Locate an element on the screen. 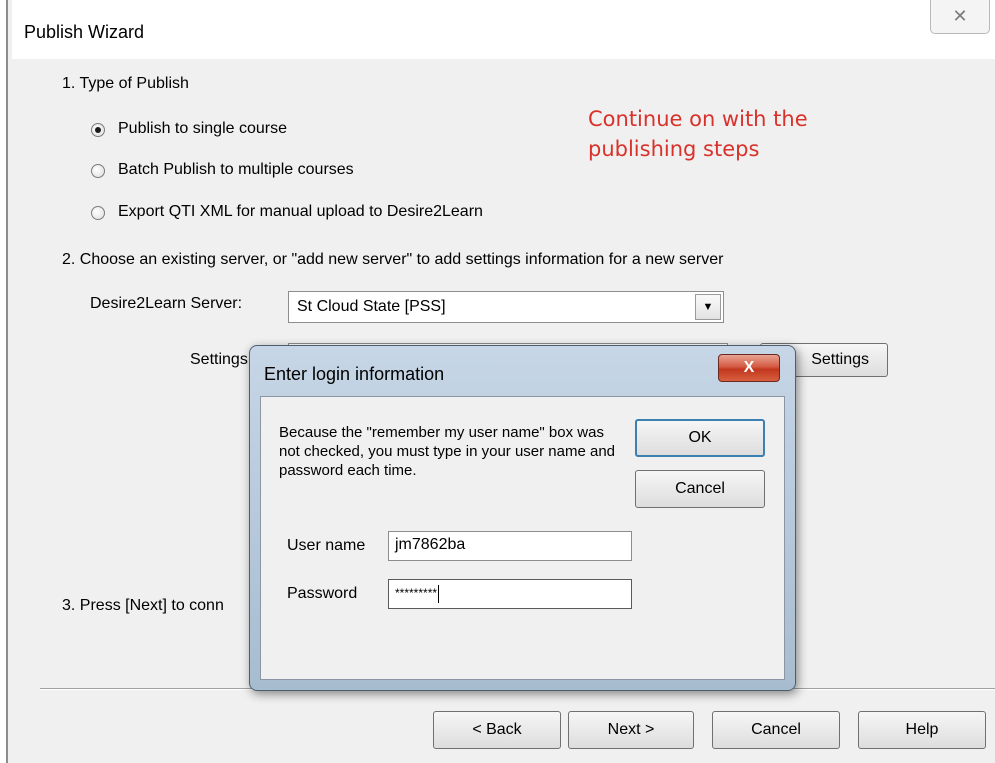  username-label: User name is located at coordinates (326, 545).